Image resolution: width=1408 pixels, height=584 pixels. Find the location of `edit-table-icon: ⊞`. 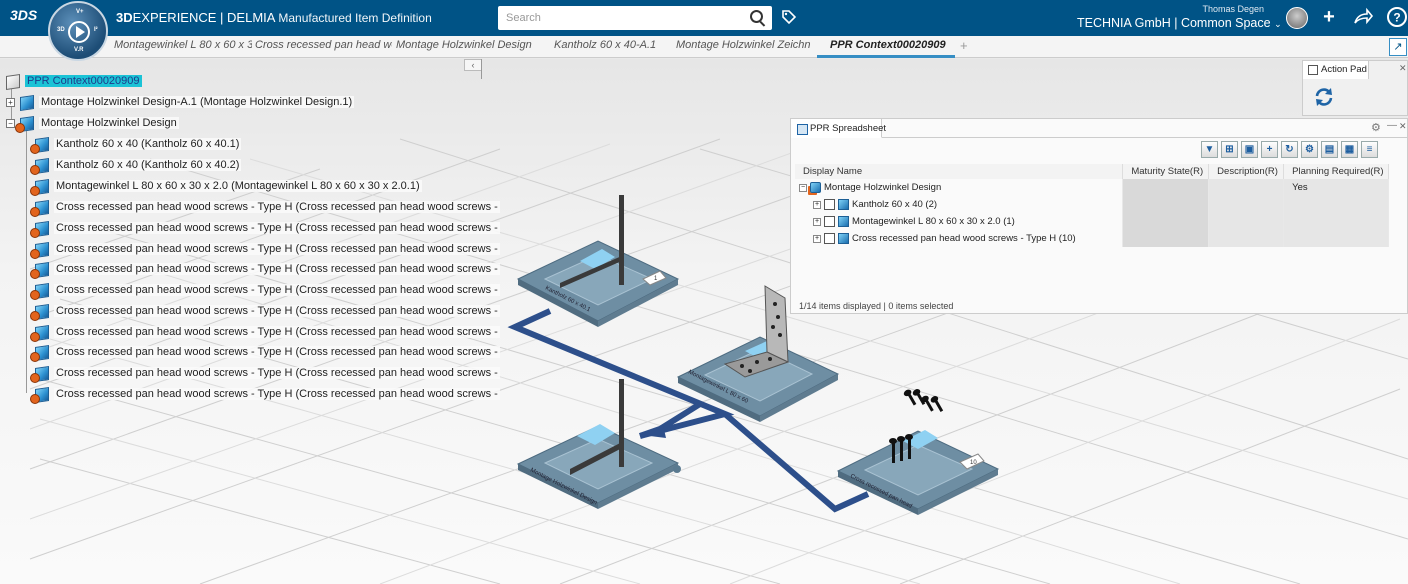

edit-table-icon: ⊞ is located at coordinates (1229, 149).